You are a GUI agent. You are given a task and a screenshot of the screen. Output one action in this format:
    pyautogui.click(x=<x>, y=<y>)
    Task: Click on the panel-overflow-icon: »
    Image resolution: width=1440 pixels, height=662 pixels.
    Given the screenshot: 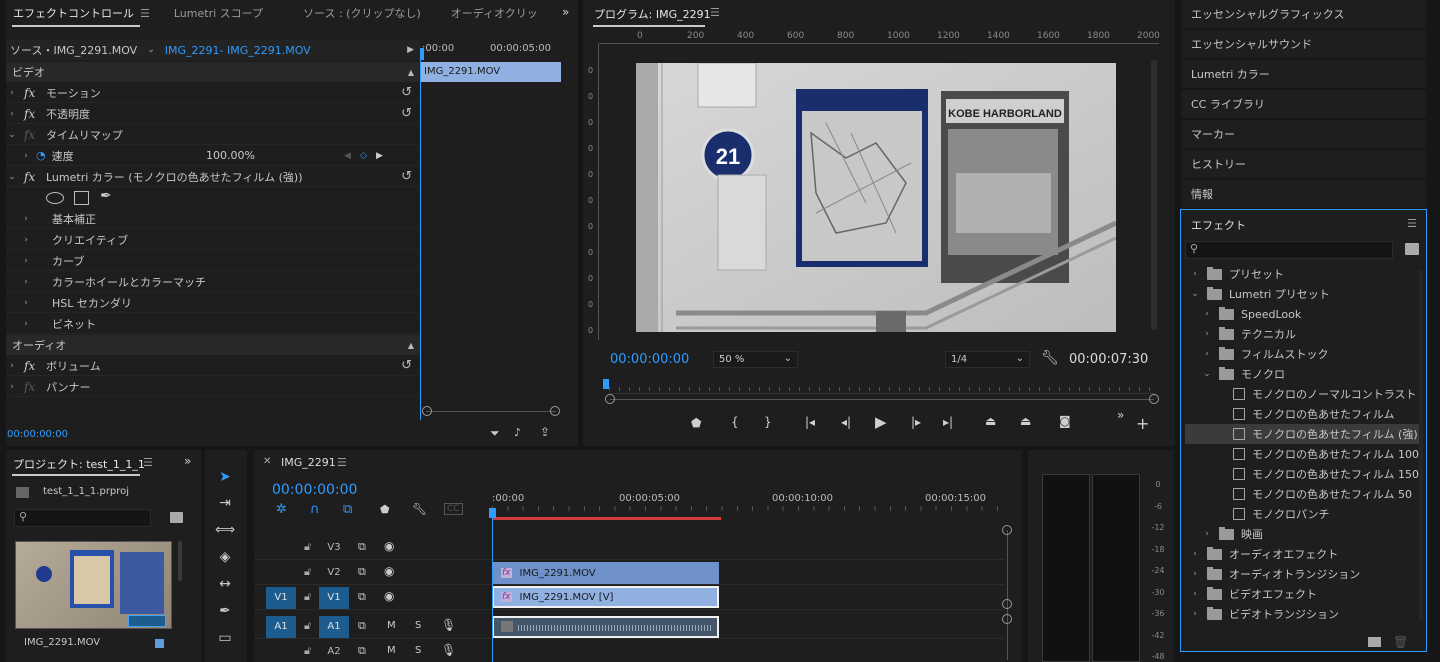 What is the action you would take?
    pyautogui.click(x=187, y=461)
    